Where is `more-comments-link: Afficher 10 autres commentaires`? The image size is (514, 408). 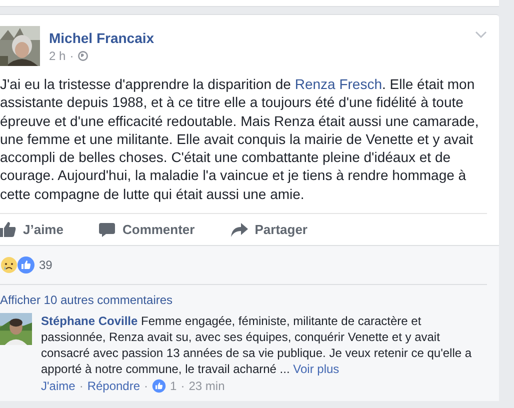 more-comments-link: Afficher 10 autres commentaires is located at coordinates (86, 300).